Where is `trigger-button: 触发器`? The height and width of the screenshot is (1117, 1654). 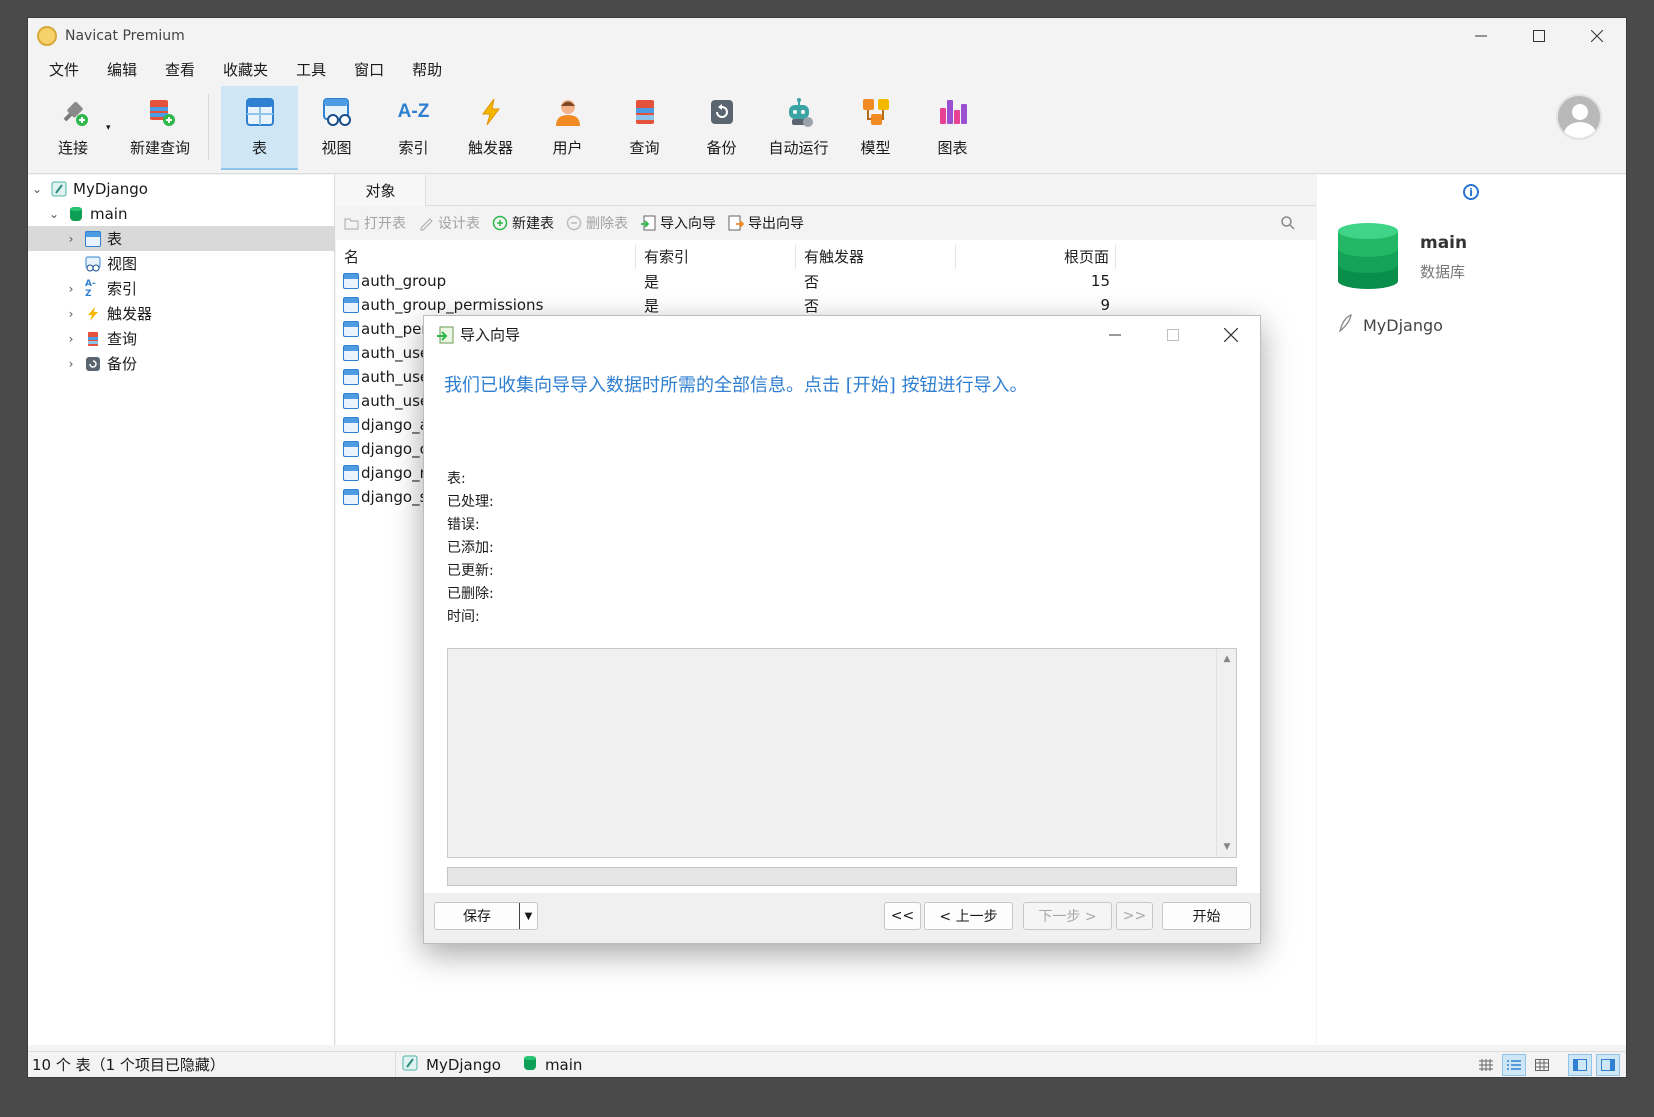
trigger-button: 触发器 is located at coordinates (490, 128).